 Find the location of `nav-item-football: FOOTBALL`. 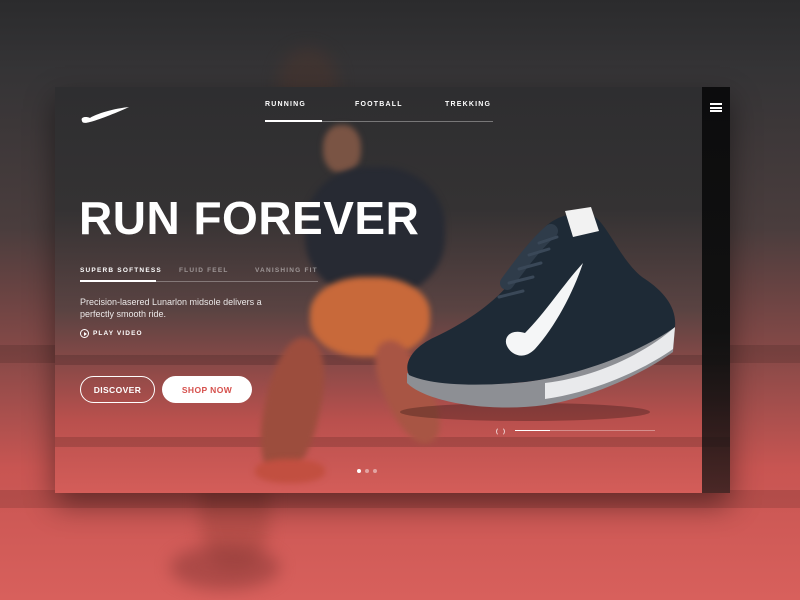

nav-item-football: FOOTBALL is located at coordinates (379, 104).